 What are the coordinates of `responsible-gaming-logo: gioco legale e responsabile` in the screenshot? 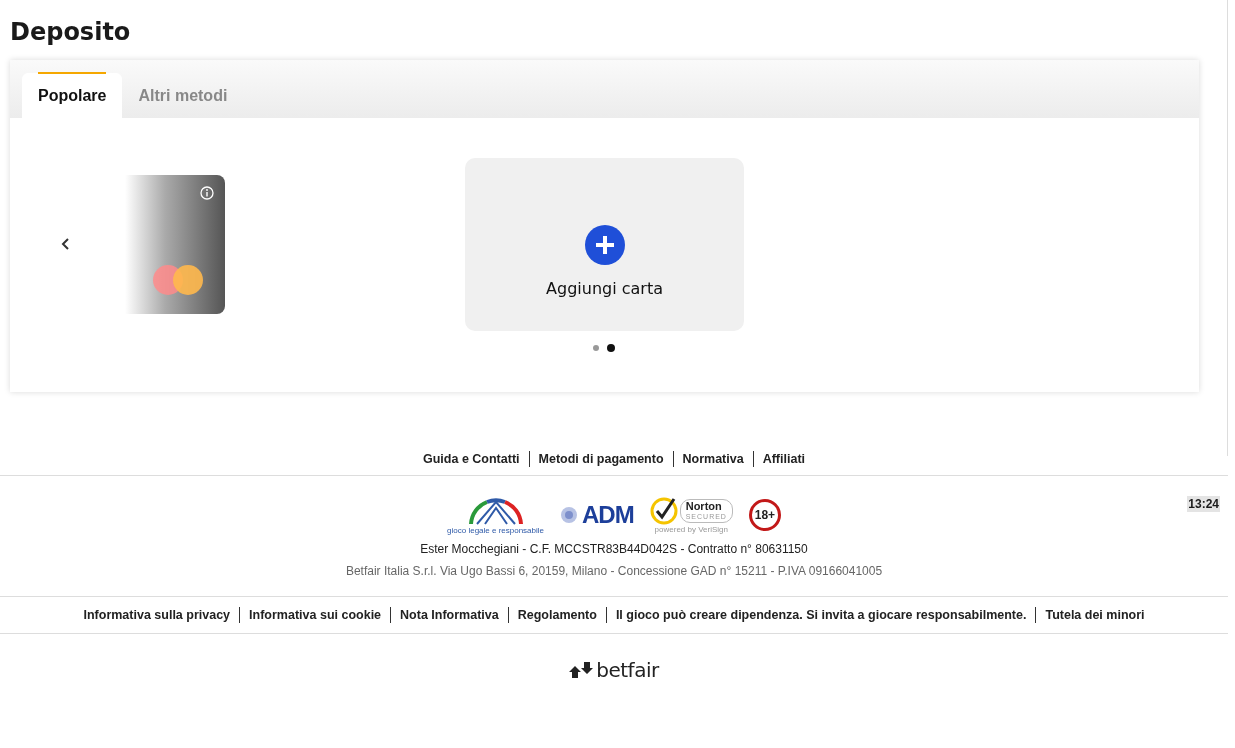 It's located at (496, 515).